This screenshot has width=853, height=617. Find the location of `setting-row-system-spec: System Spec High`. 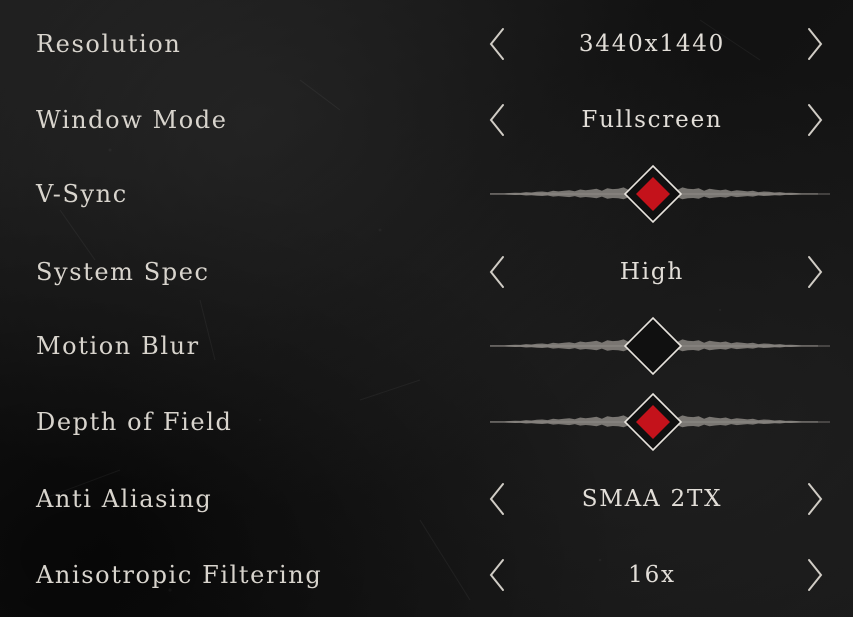

setting-row-system-spec: System Spec High is located at coordinates (426, 272).